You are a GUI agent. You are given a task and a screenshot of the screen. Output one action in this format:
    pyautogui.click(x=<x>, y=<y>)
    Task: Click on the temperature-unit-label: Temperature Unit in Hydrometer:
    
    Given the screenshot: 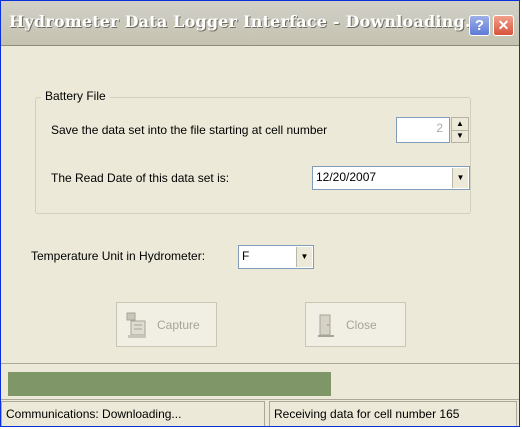 What is the action you would take?
    pyautogui.click(x=118, y=256)
    